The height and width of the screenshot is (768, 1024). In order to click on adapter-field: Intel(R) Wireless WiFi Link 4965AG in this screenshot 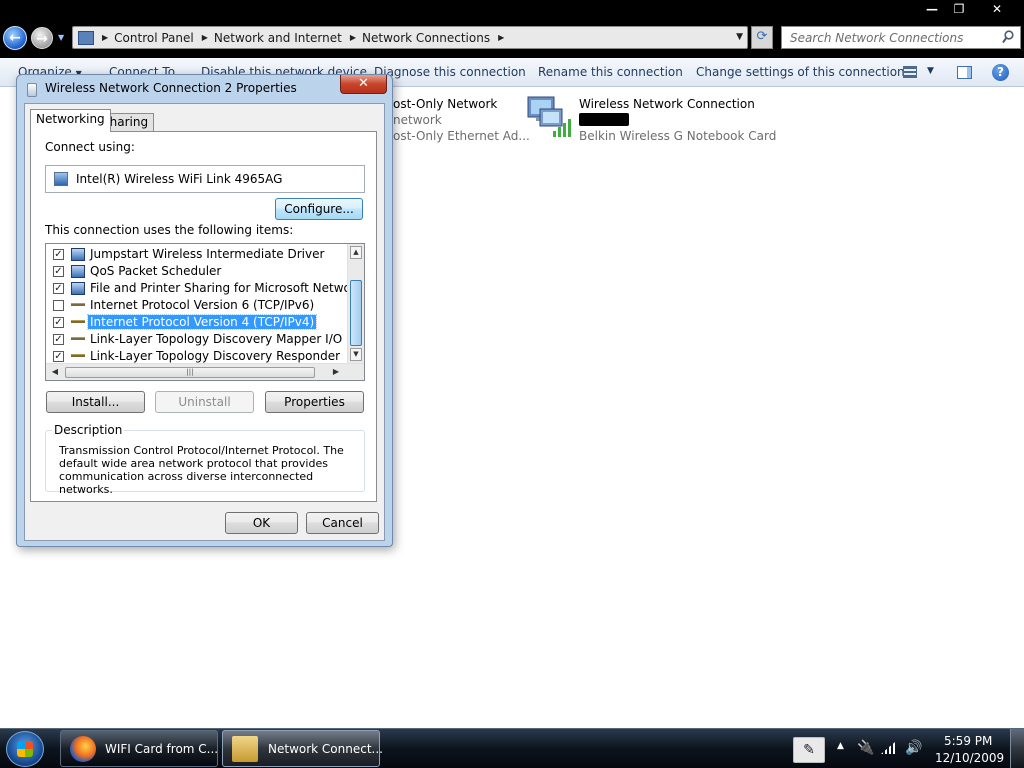, I will do `click(205, 179)`.